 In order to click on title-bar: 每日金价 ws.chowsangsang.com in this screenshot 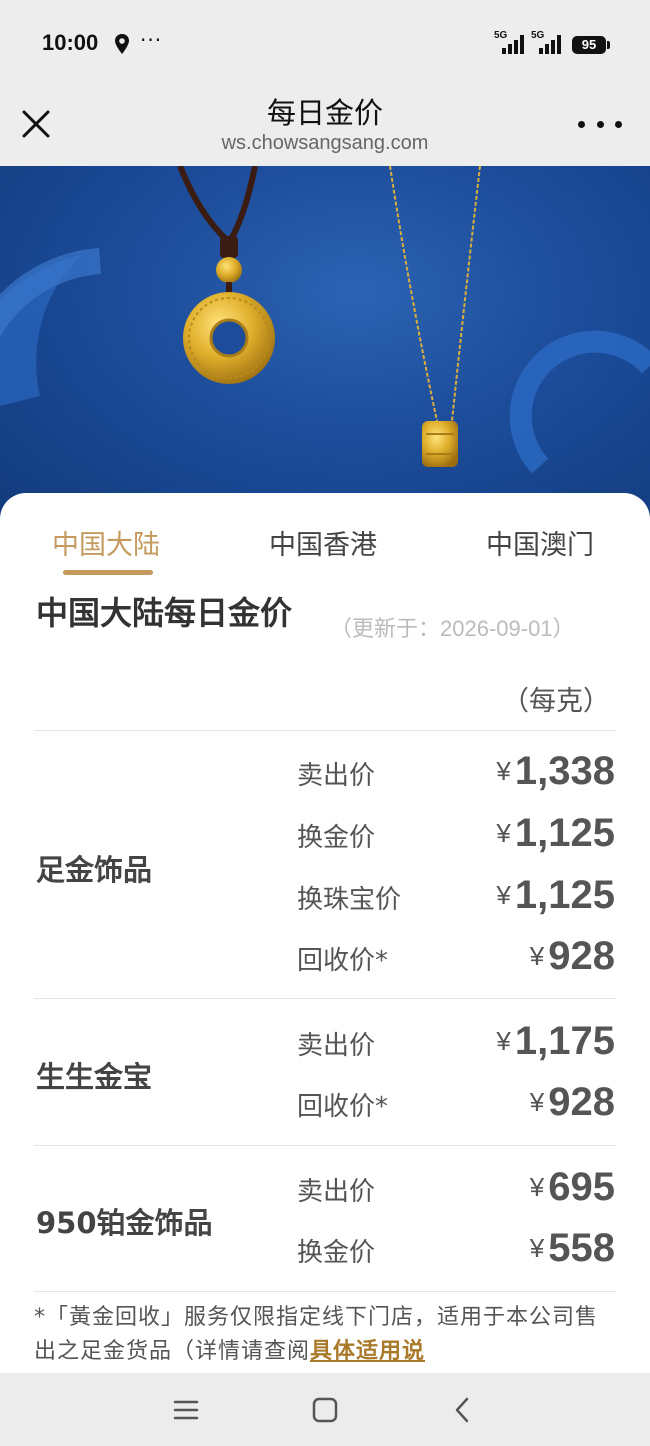, I will do `click(325, 126)`.